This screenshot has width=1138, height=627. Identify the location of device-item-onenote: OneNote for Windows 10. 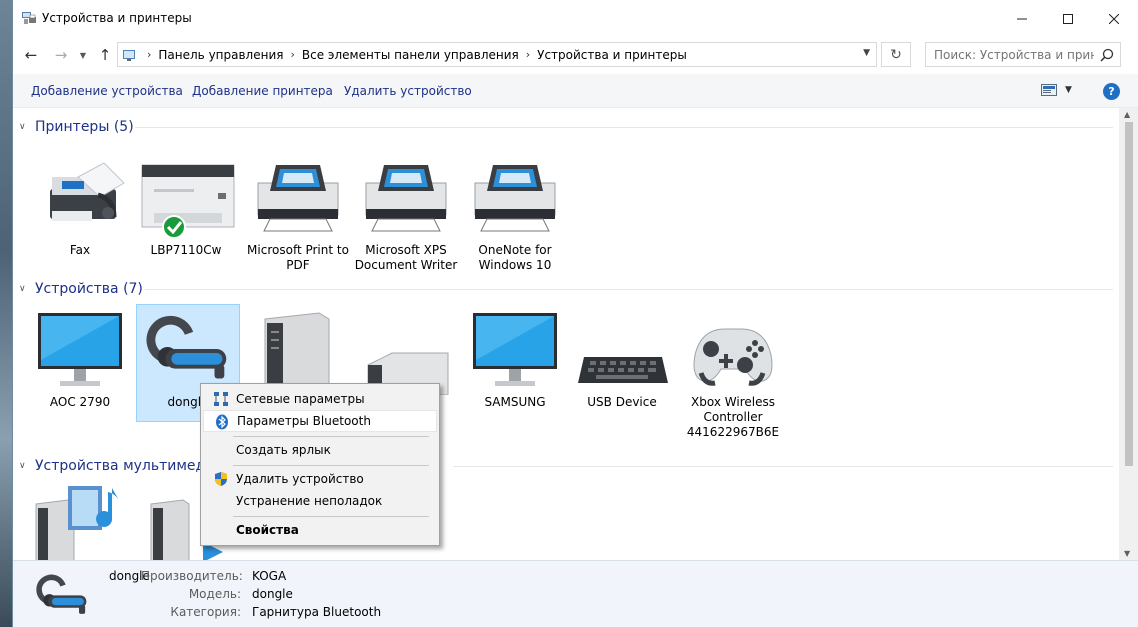
(515, 213).